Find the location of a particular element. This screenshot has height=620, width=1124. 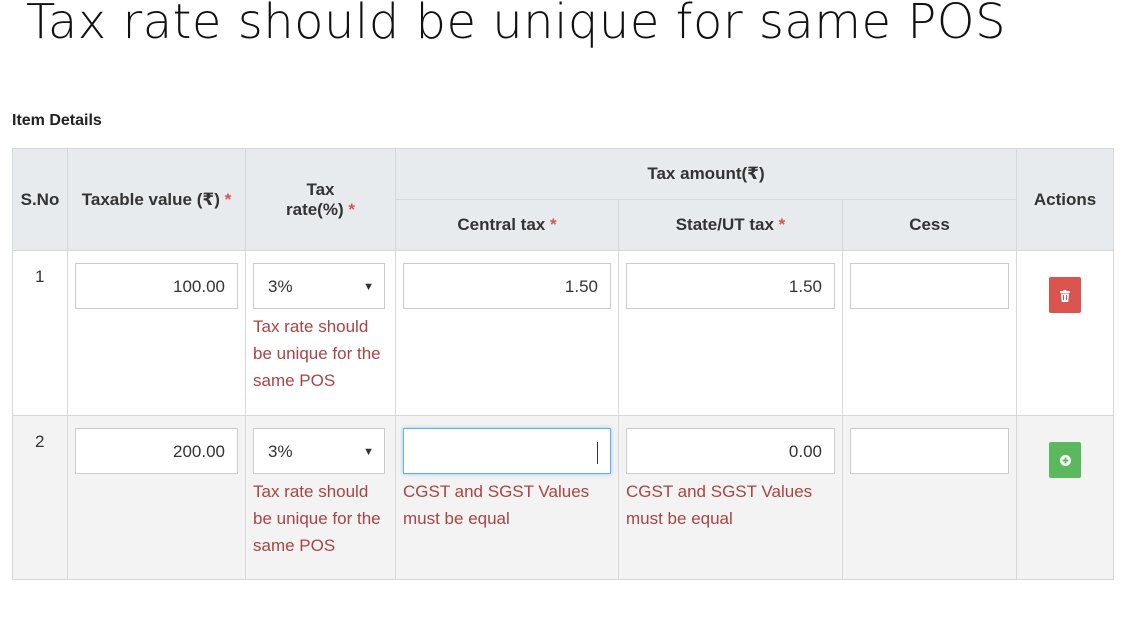

row-sno: 1 is located at coordinates (40, 333).